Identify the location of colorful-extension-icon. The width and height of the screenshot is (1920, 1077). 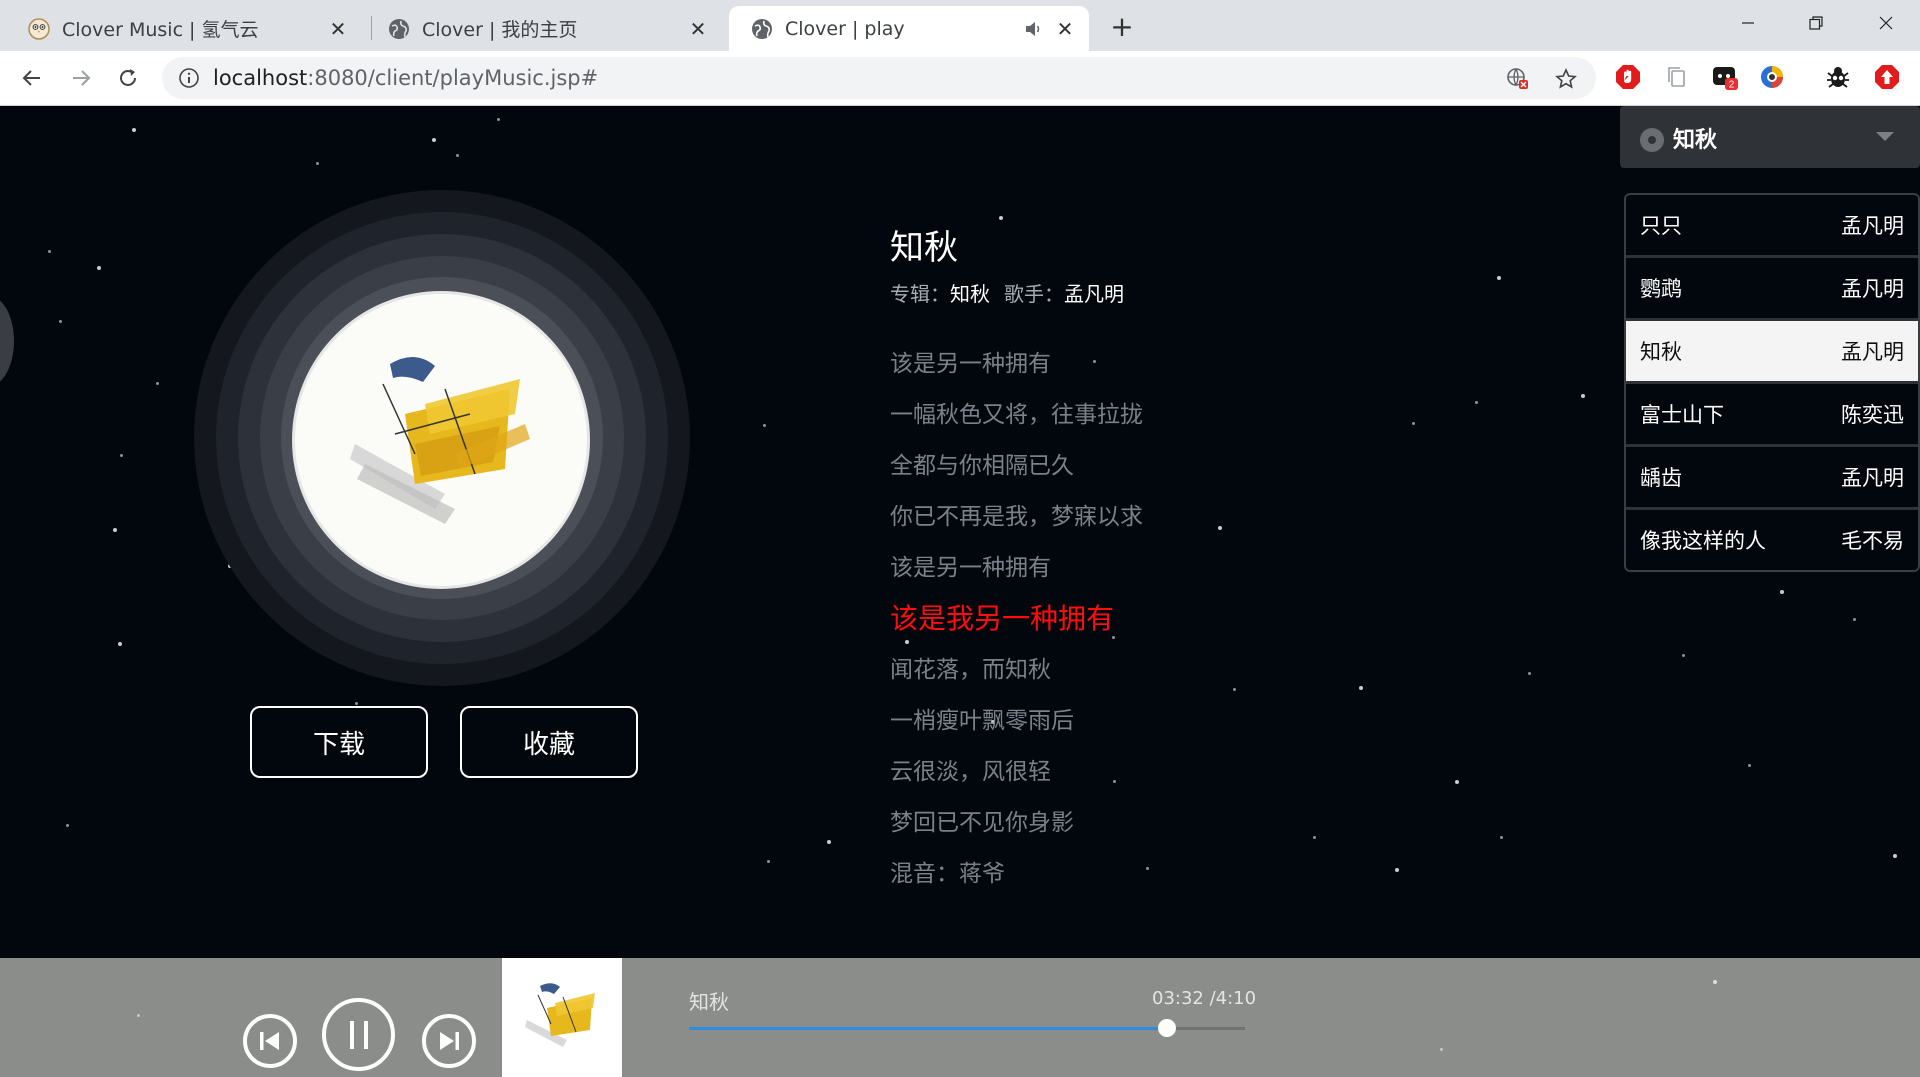
(1772, 77).